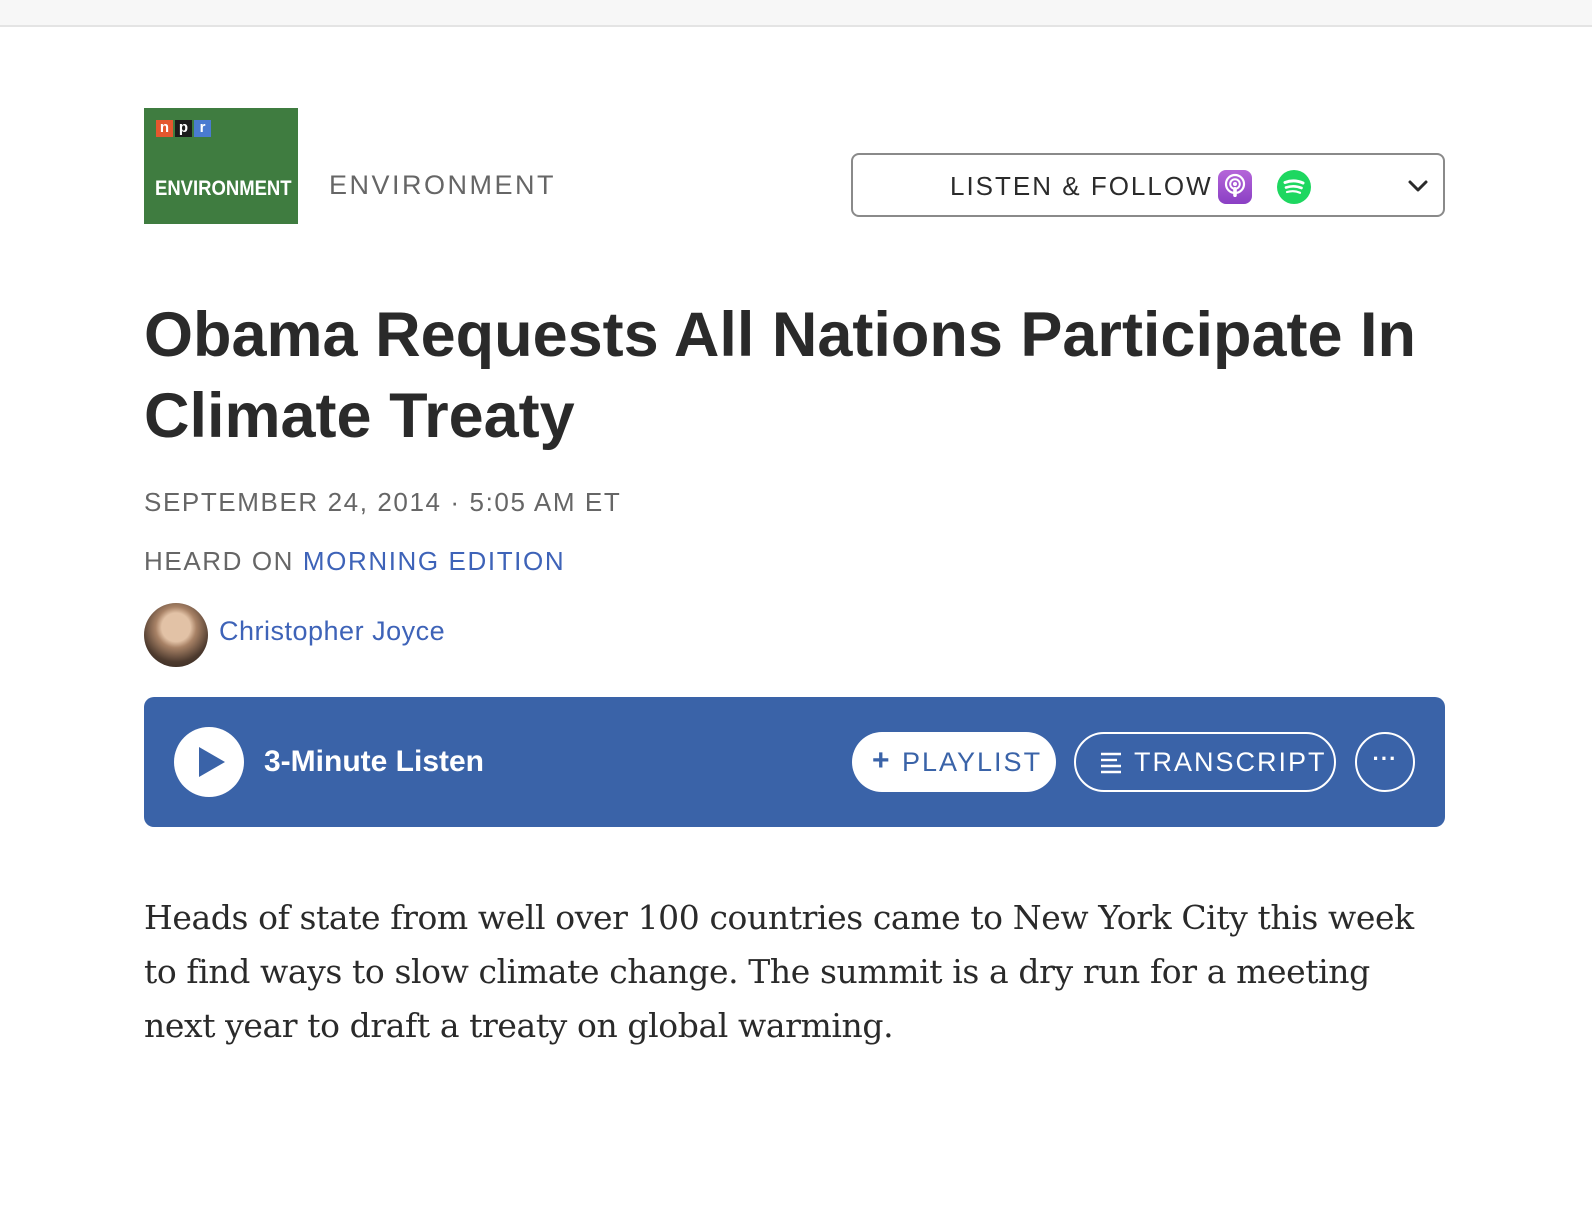  Describe the element at coordinates (1230, 762) in the screenshot. I see `transcript-label: TRANSCRIPT` at that location.